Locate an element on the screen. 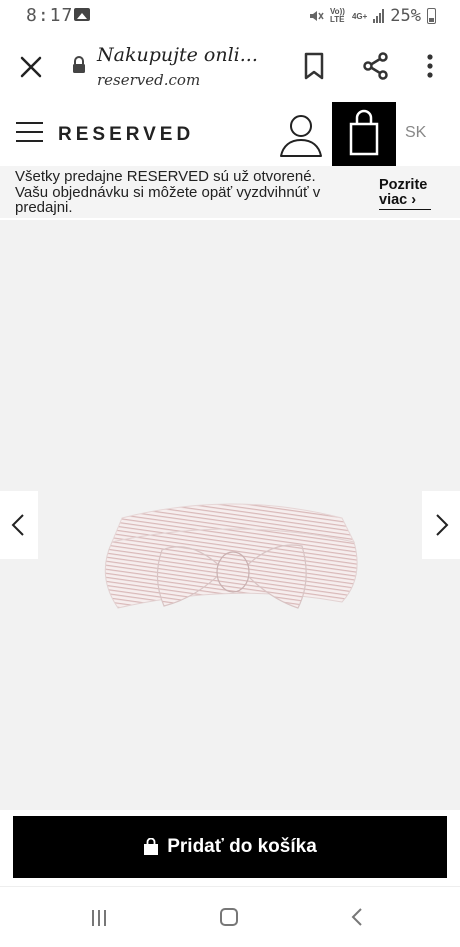 The height and width of the screenshot is (947, 460). cart-button is located at coordinates (364, 134).